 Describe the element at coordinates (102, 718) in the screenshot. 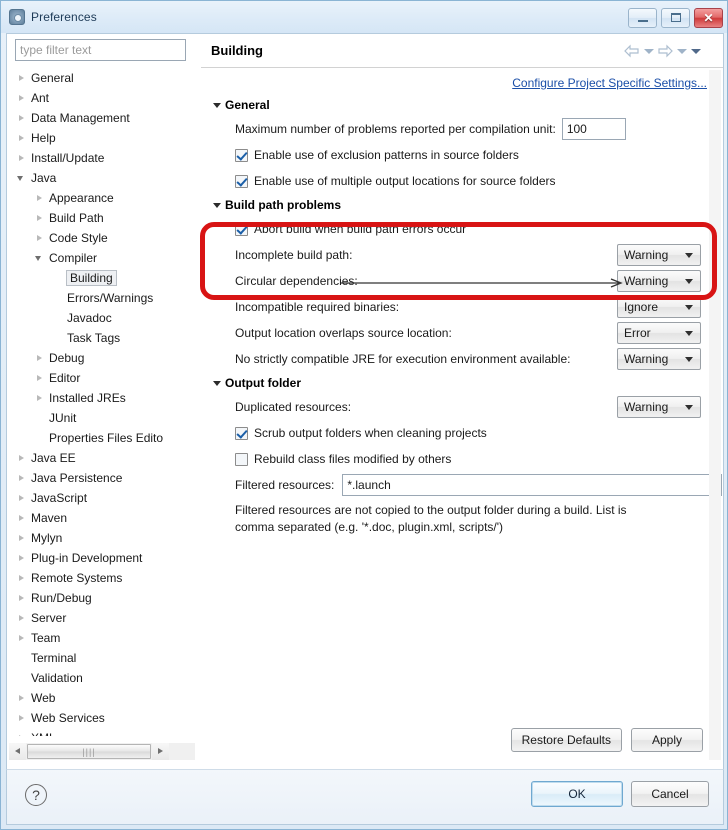

I see `tree-item-web-services: Web Services` at that location.